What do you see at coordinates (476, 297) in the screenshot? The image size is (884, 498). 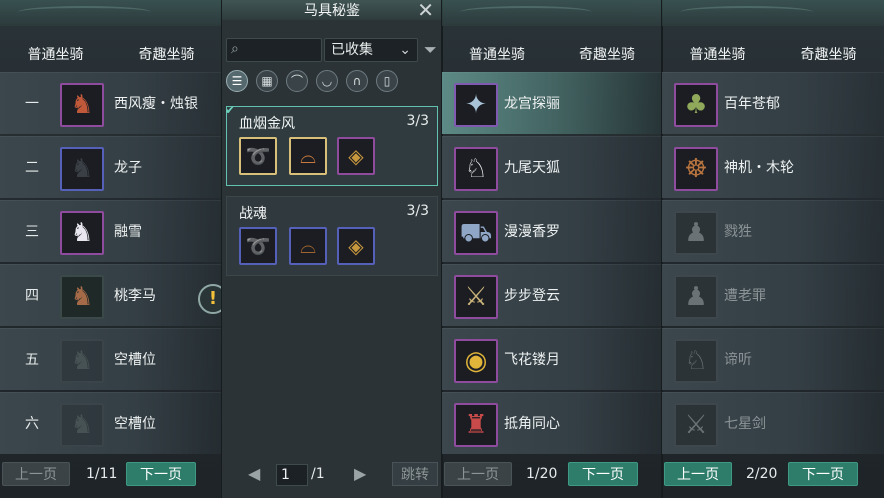 I see `sword-icon: ⚔` at bounding box center [476, 297].